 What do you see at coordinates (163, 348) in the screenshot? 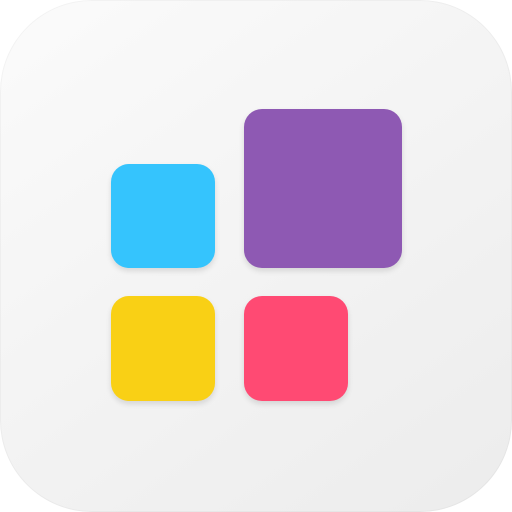
I see `yellow-tile-icon` at bounding box center [163, 348].